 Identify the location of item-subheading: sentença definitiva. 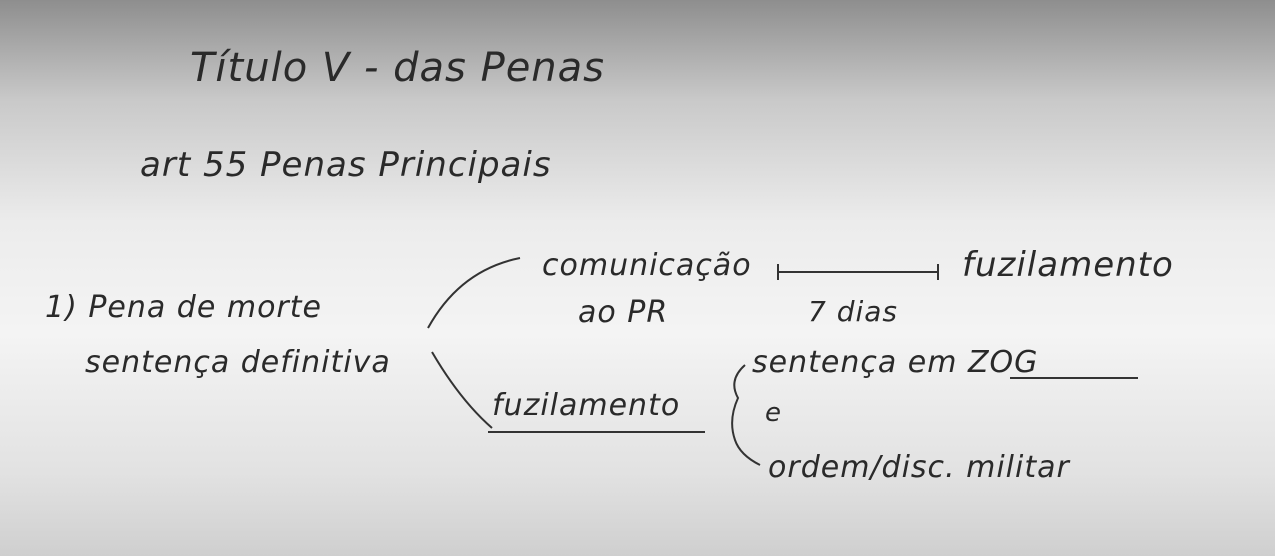
(238, 362).